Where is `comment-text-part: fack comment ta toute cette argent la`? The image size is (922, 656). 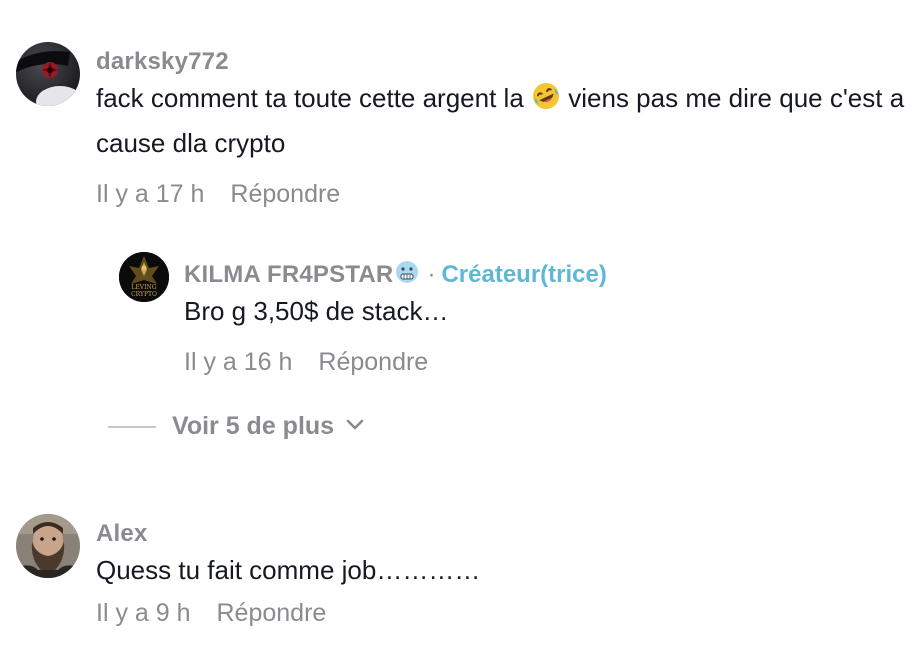
comment-text-part: fack comment ta toute cette argent la is located at coordinates (310, 98).